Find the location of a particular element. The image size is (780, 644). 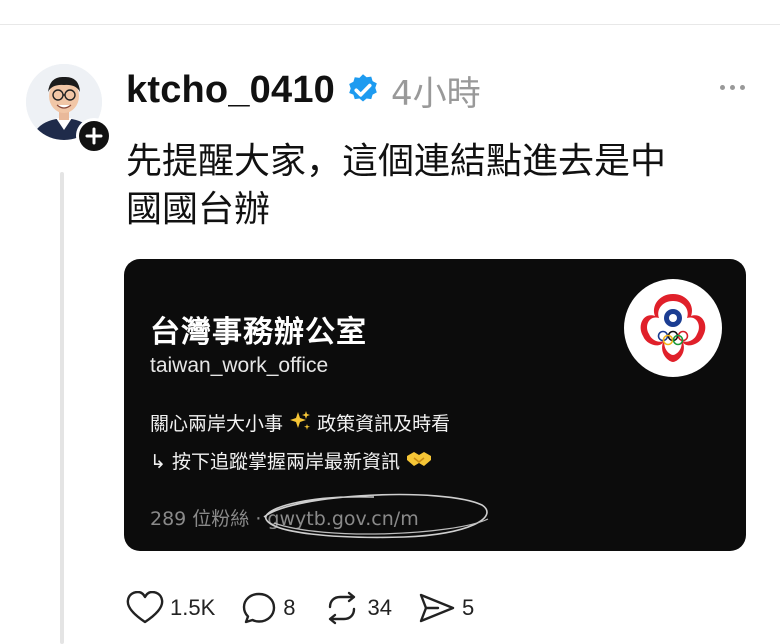

like-button: 1.5K is located at coordinates (170, 608).